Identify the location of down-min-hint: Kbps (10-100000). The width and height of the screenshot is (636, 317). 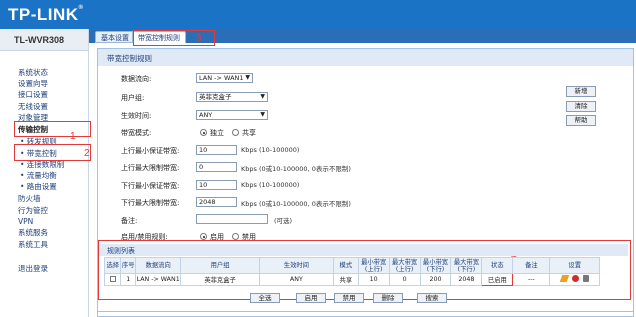
(270, 185).